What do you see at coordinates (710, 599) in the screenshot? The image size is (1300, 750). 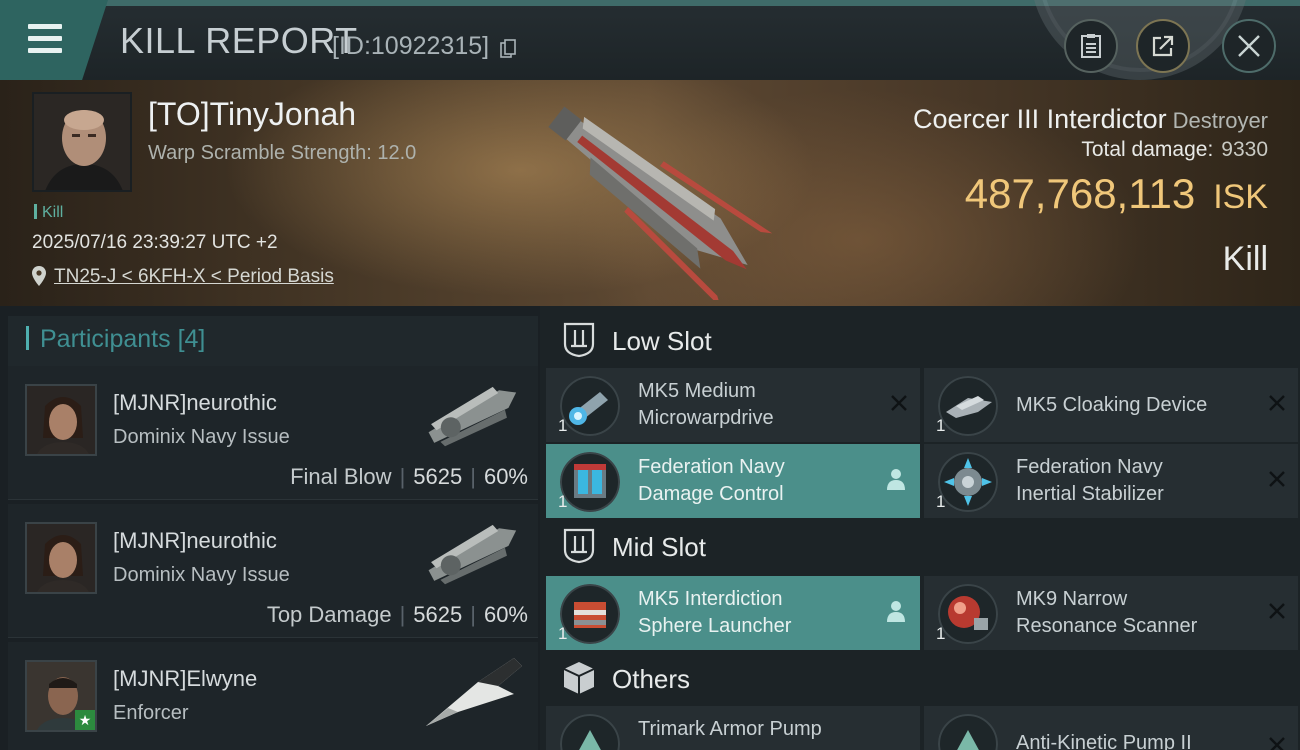 I see `module-name-line1: MK5 Interdiction` at bounding box center [710, 599].